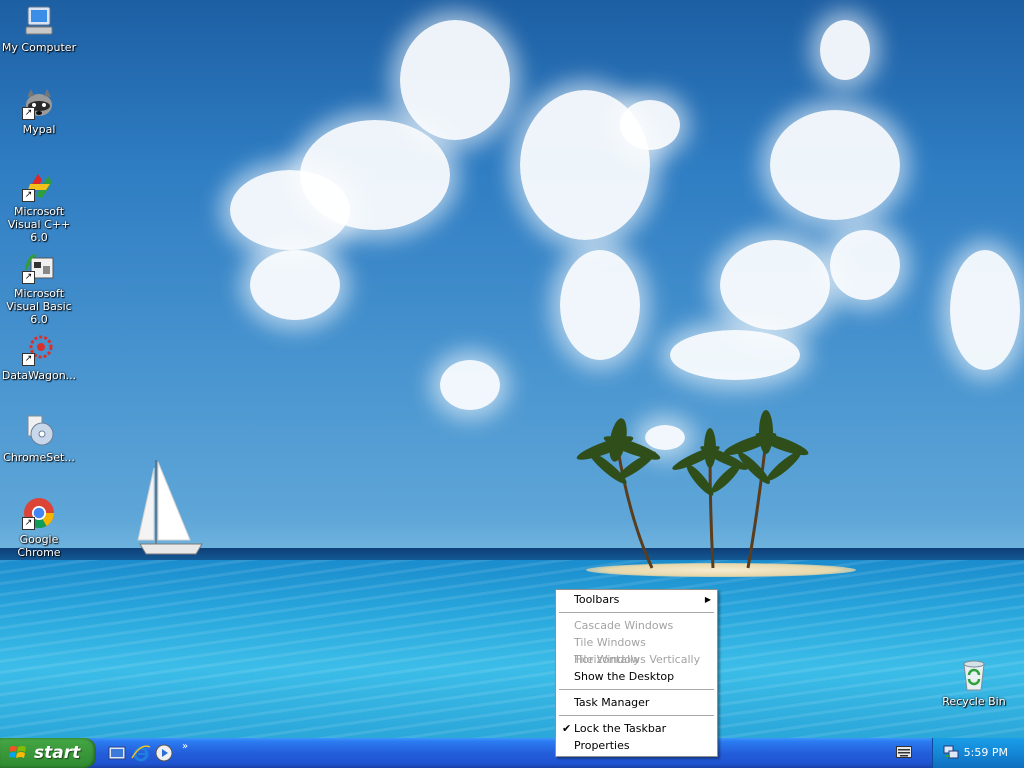 This screenshot has width=1024, height=768. What do you see at coordinates (39, 103) in the screenshot?
I see `mypal-raccoon-icon: ↗` at bounding box center [39, 103].